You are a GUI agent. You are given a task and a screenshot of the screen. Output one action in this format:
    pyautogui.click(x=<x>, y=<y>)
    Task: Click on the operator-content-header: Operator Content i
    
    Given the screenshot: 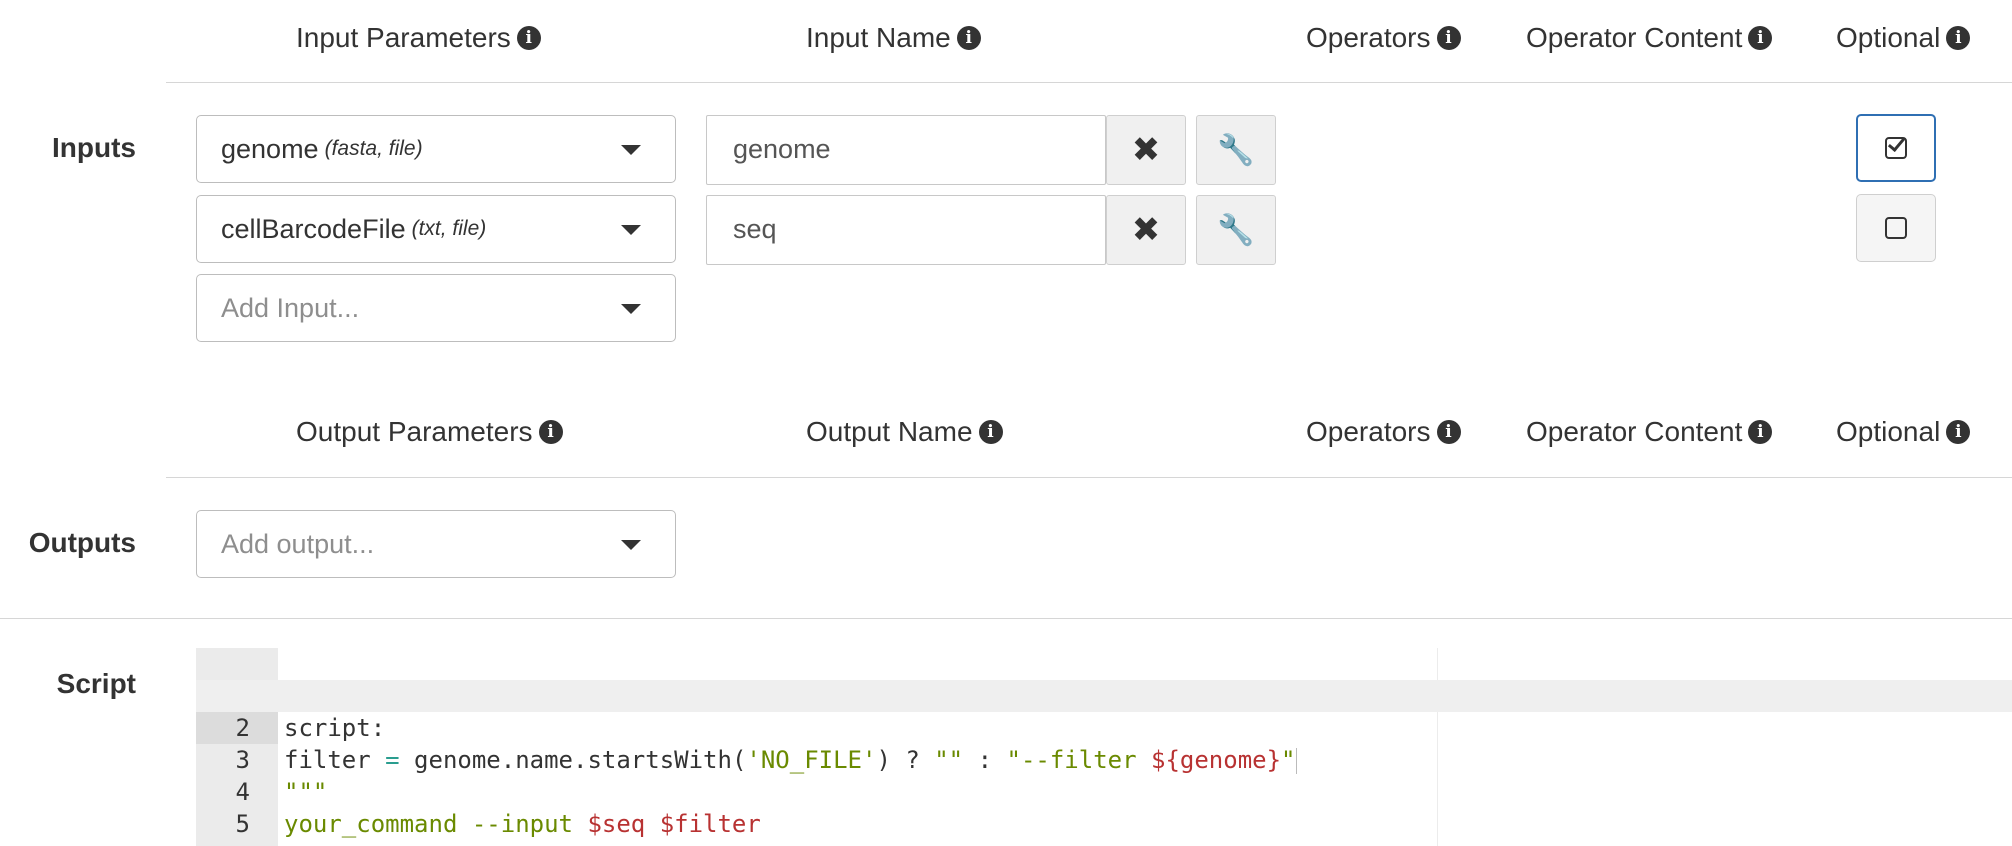 What is the action you would take?
    pyautogui.click(x=1649, y=38)
    